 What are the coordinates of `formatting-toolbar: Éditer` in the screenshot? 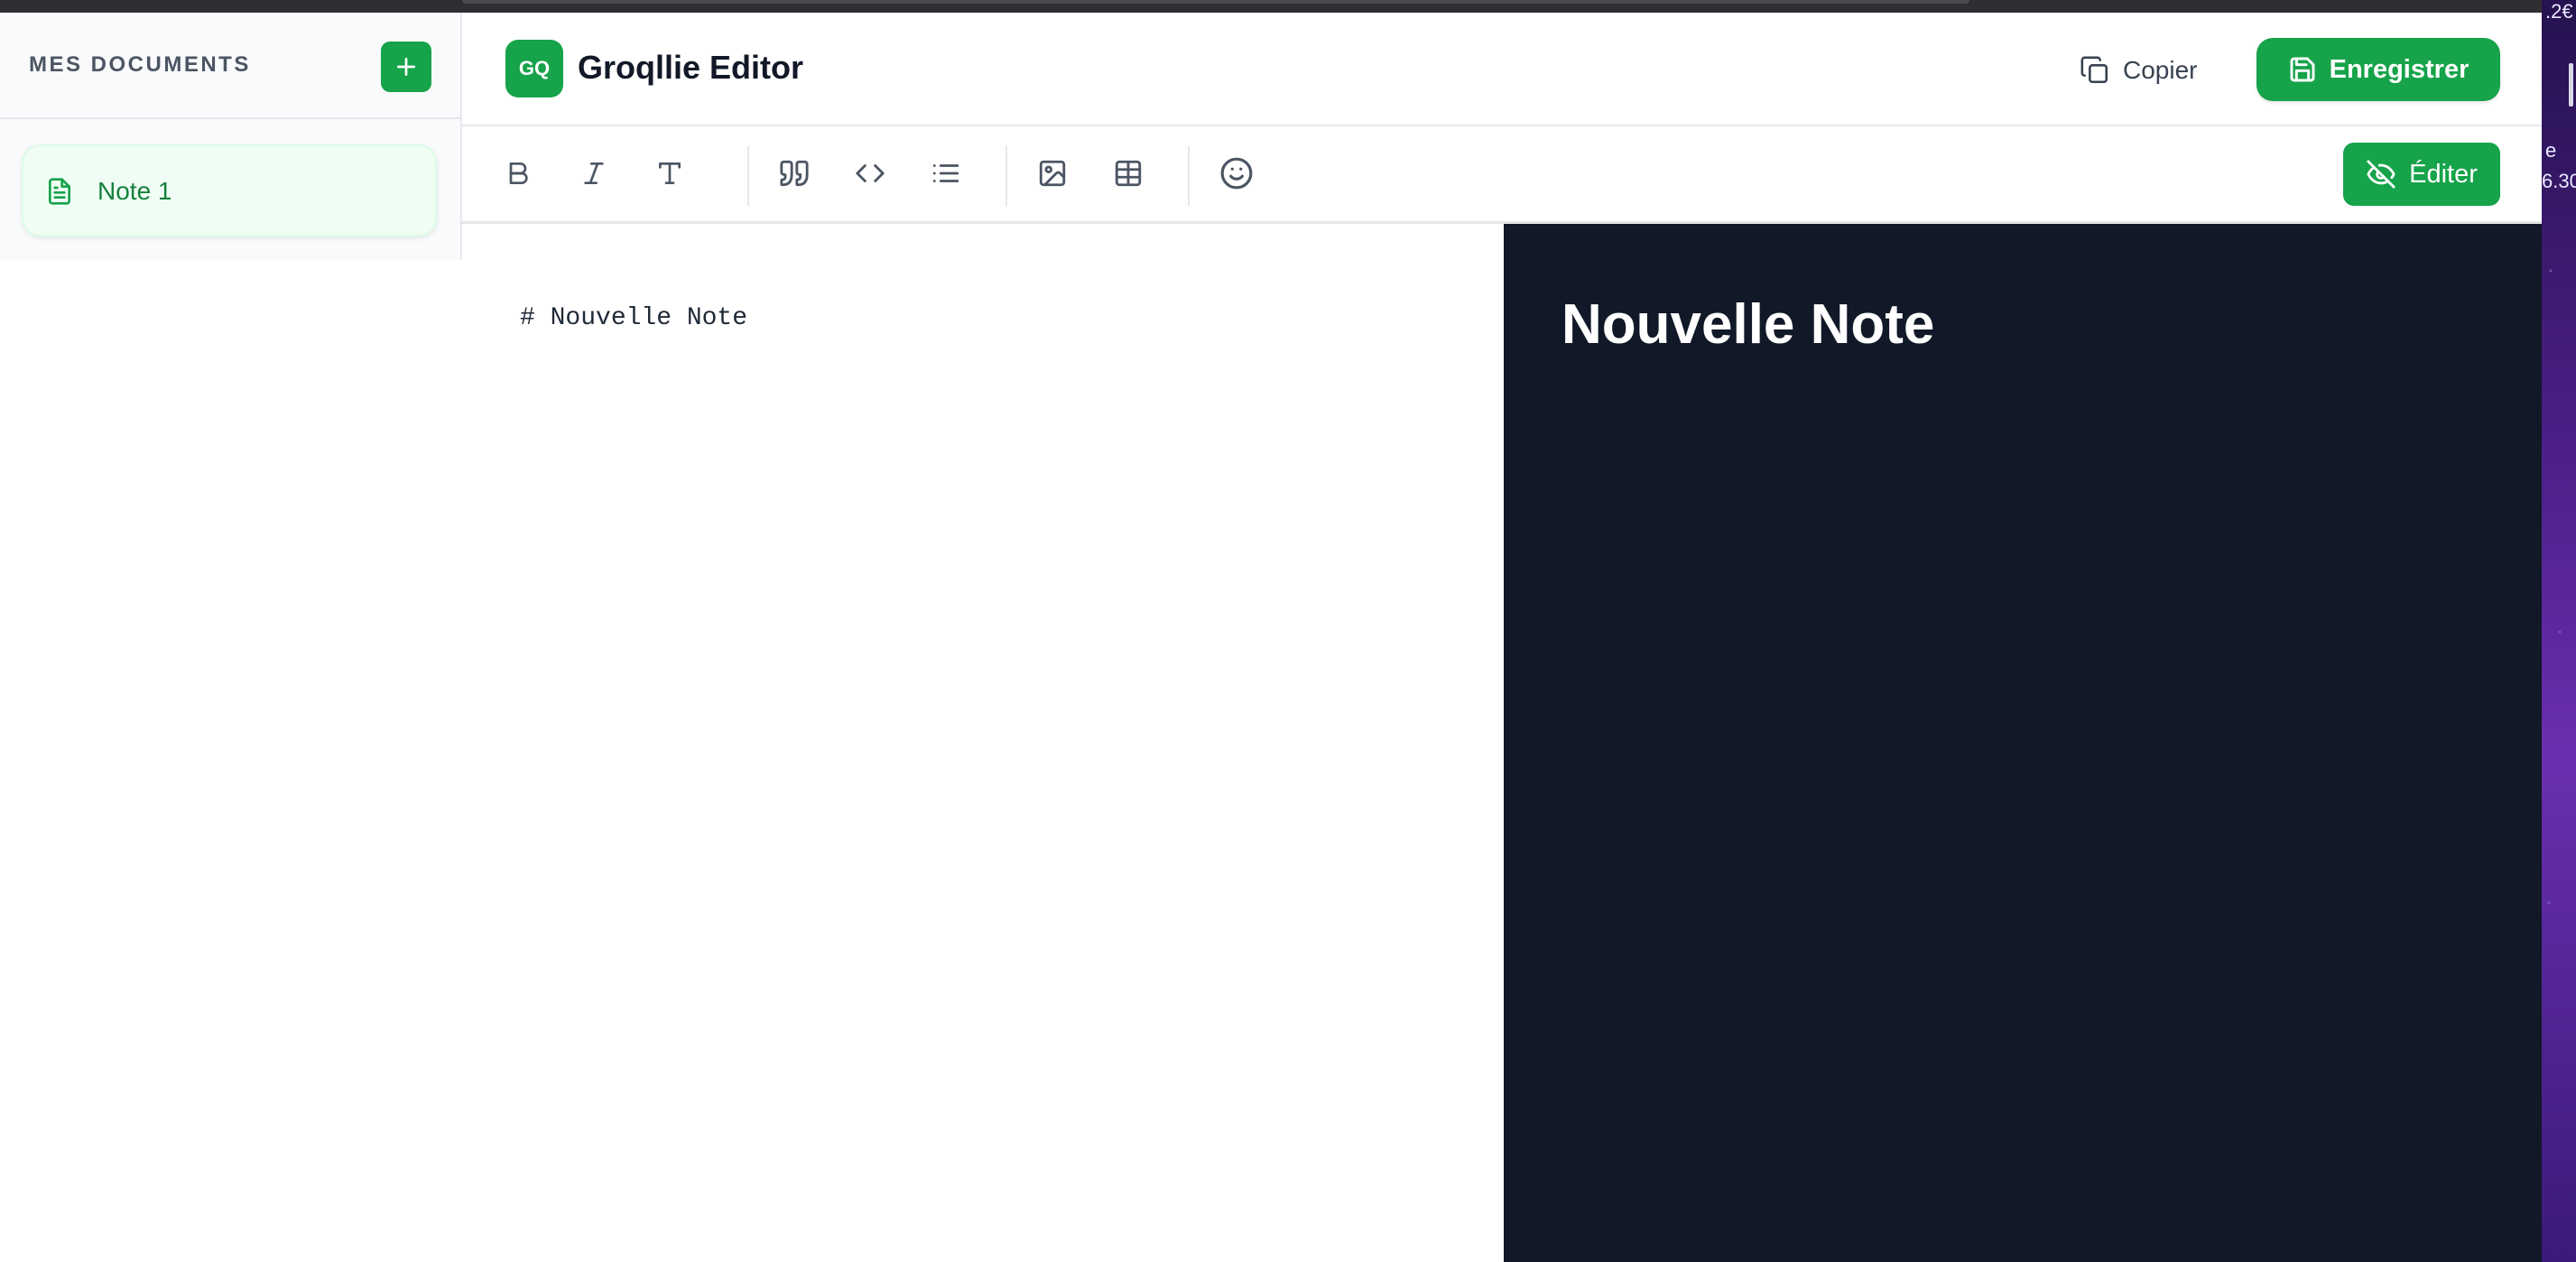 It's located at (1502, 175).